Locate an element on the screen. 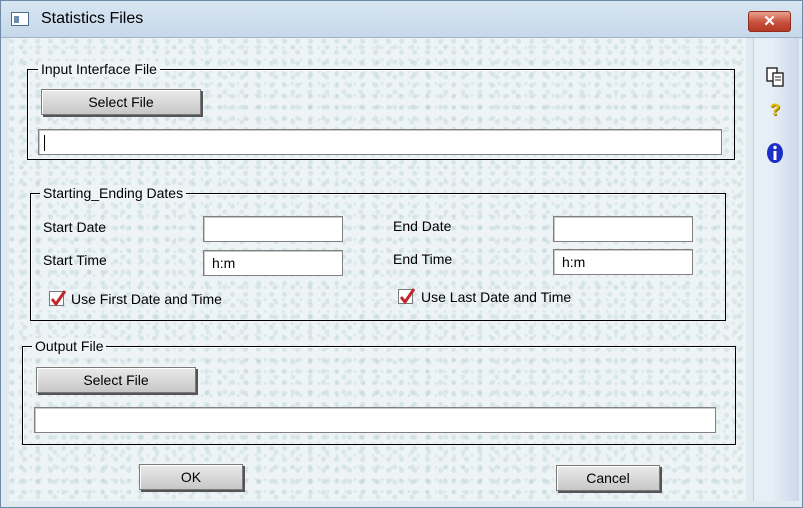  end-date-label: End Date is located at coordinates (422, 226).